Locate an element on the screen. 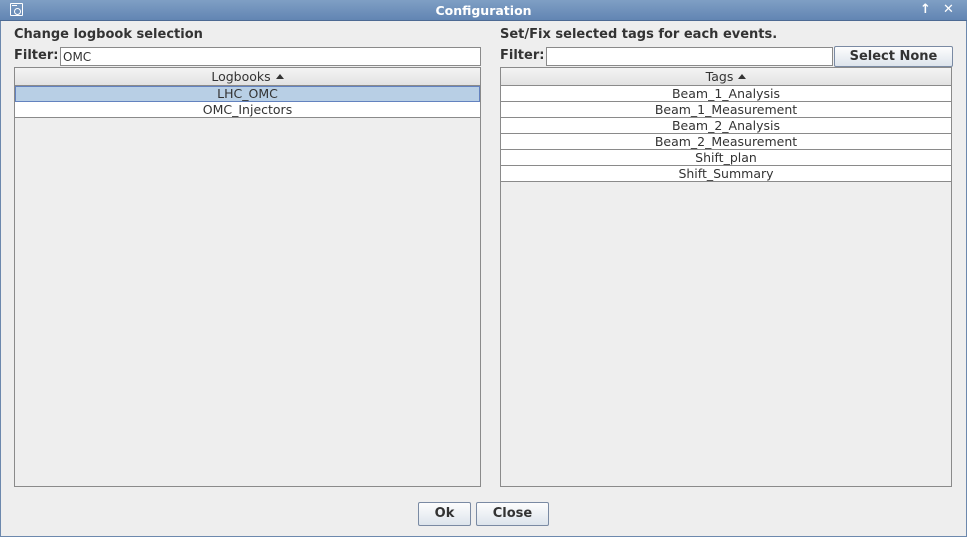 Image resolution: width=967 pixels, height=537 pixels. tag-row: Shift_plan is located at coordinates (726, 158).